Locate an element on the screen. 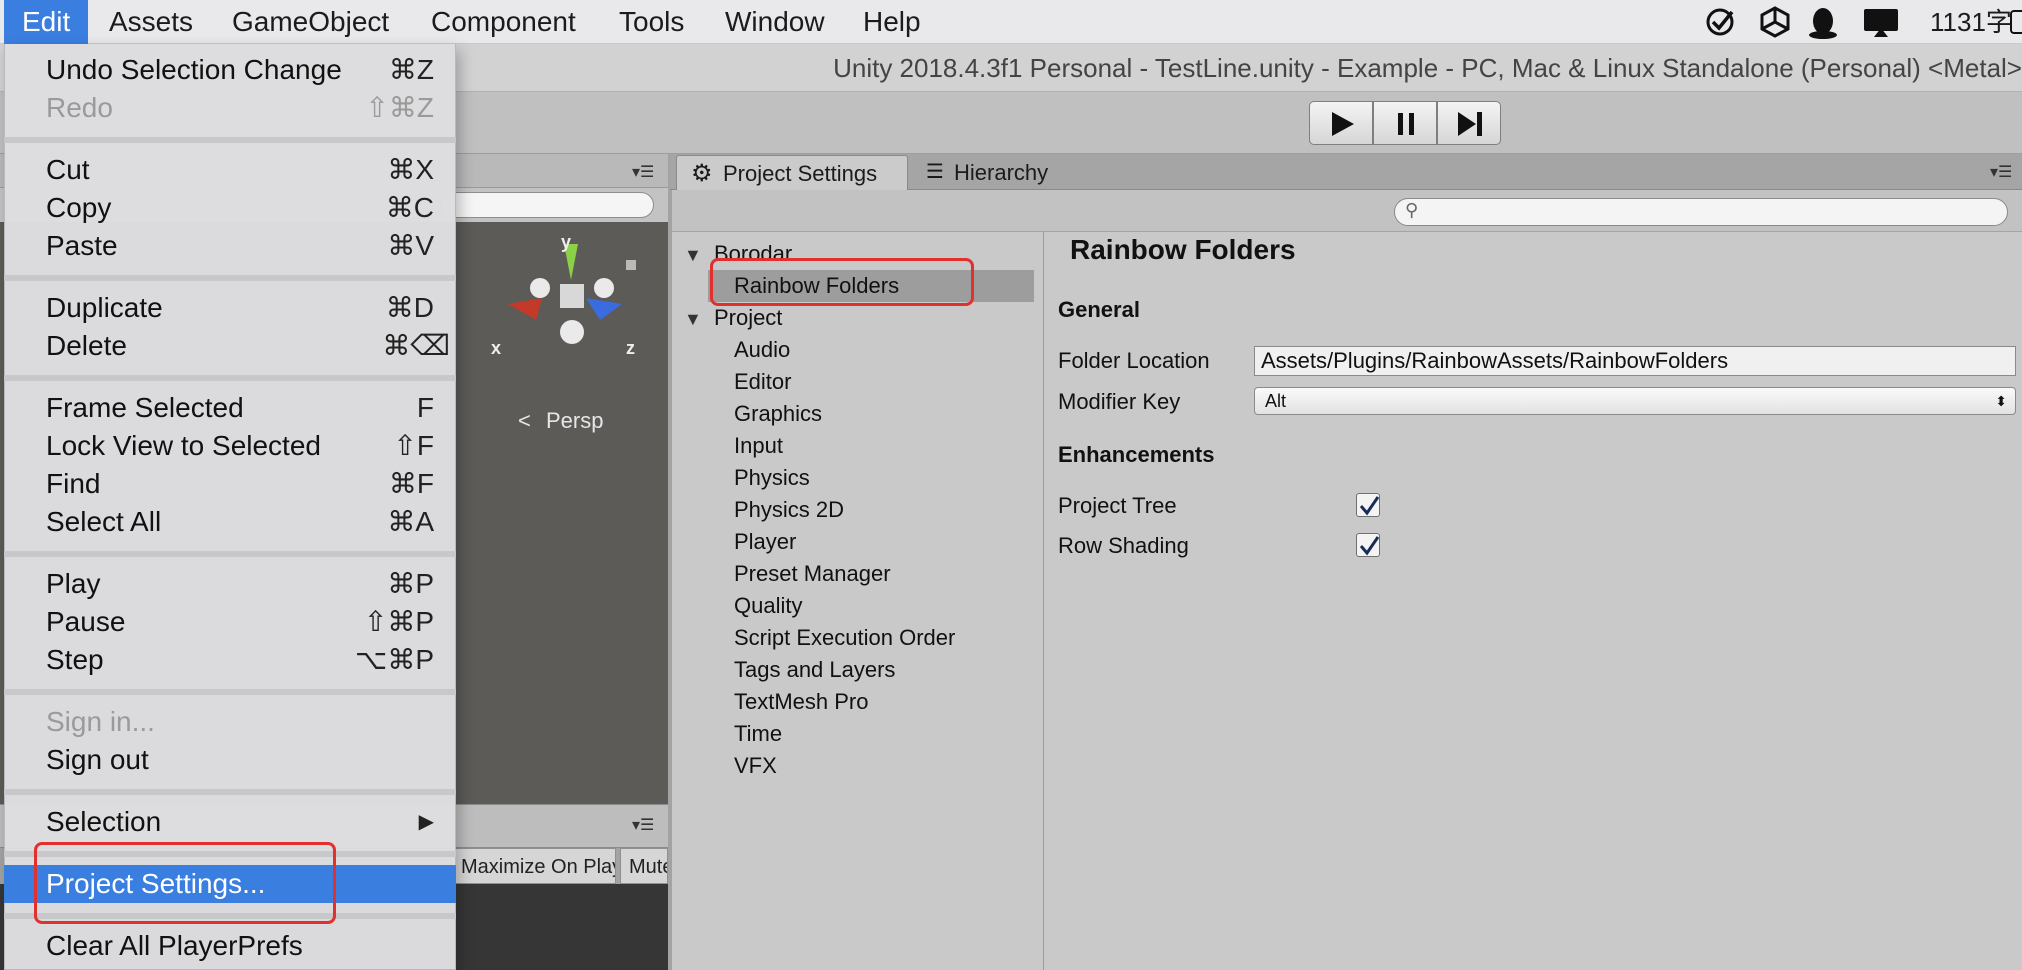 The image size is (2022, 970). menu-item-redo: Redo ⇧⌘Z is located at coordinates (230, 108).